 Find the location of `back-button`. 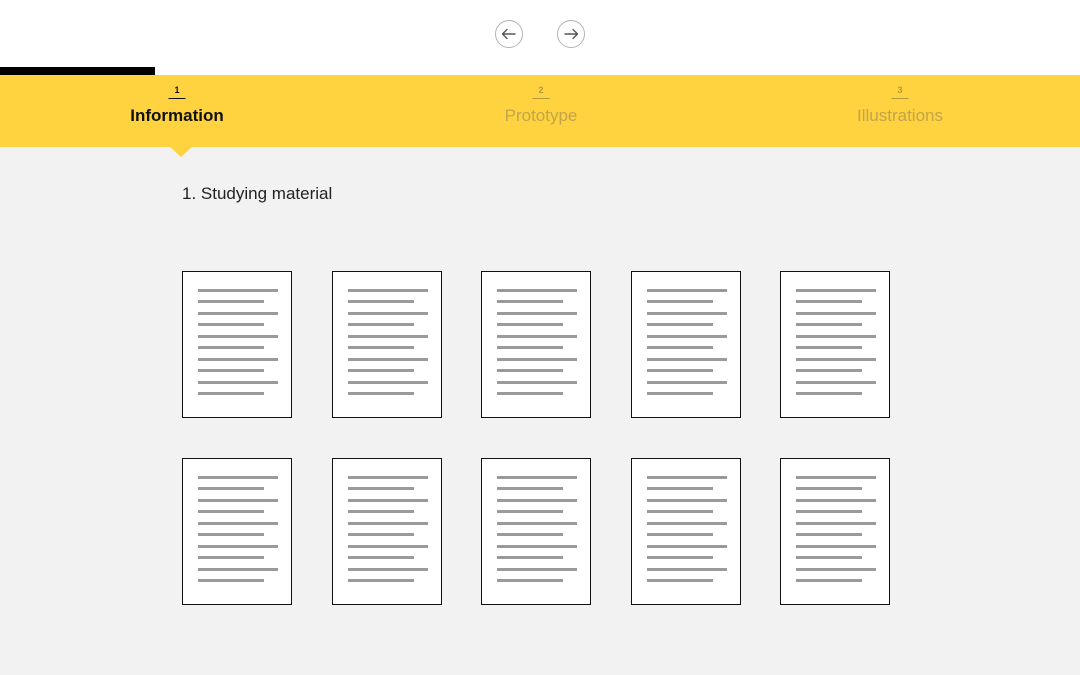

back-button is located at coordinates (509, 34).